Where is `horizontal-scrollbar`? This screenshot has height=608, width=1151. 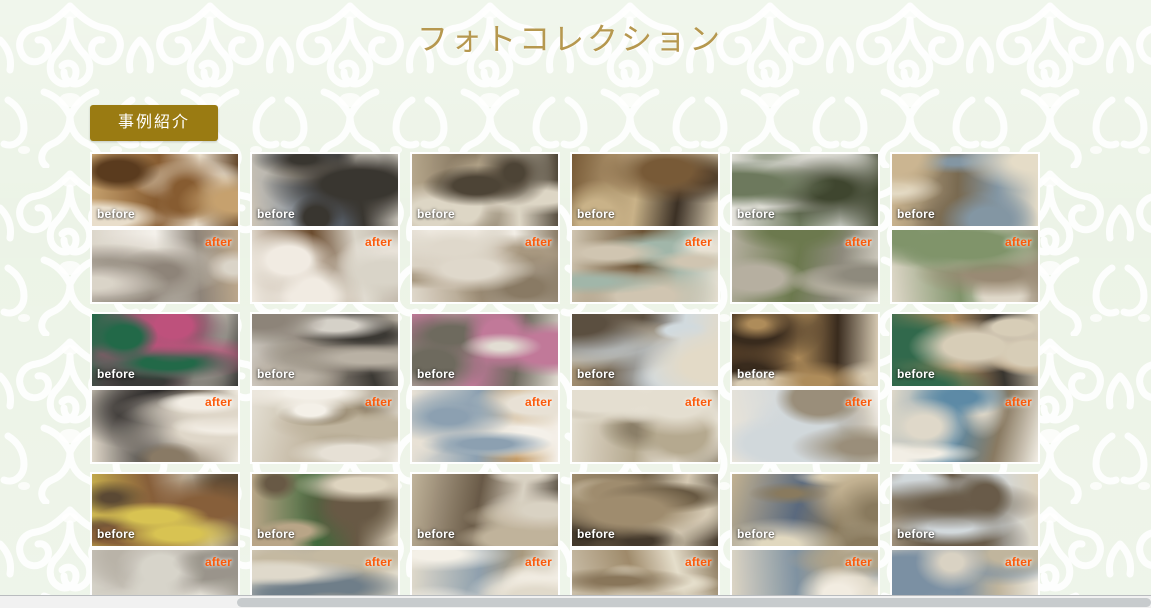 horizontal-scrollbar is located at coordinates (575, 601).